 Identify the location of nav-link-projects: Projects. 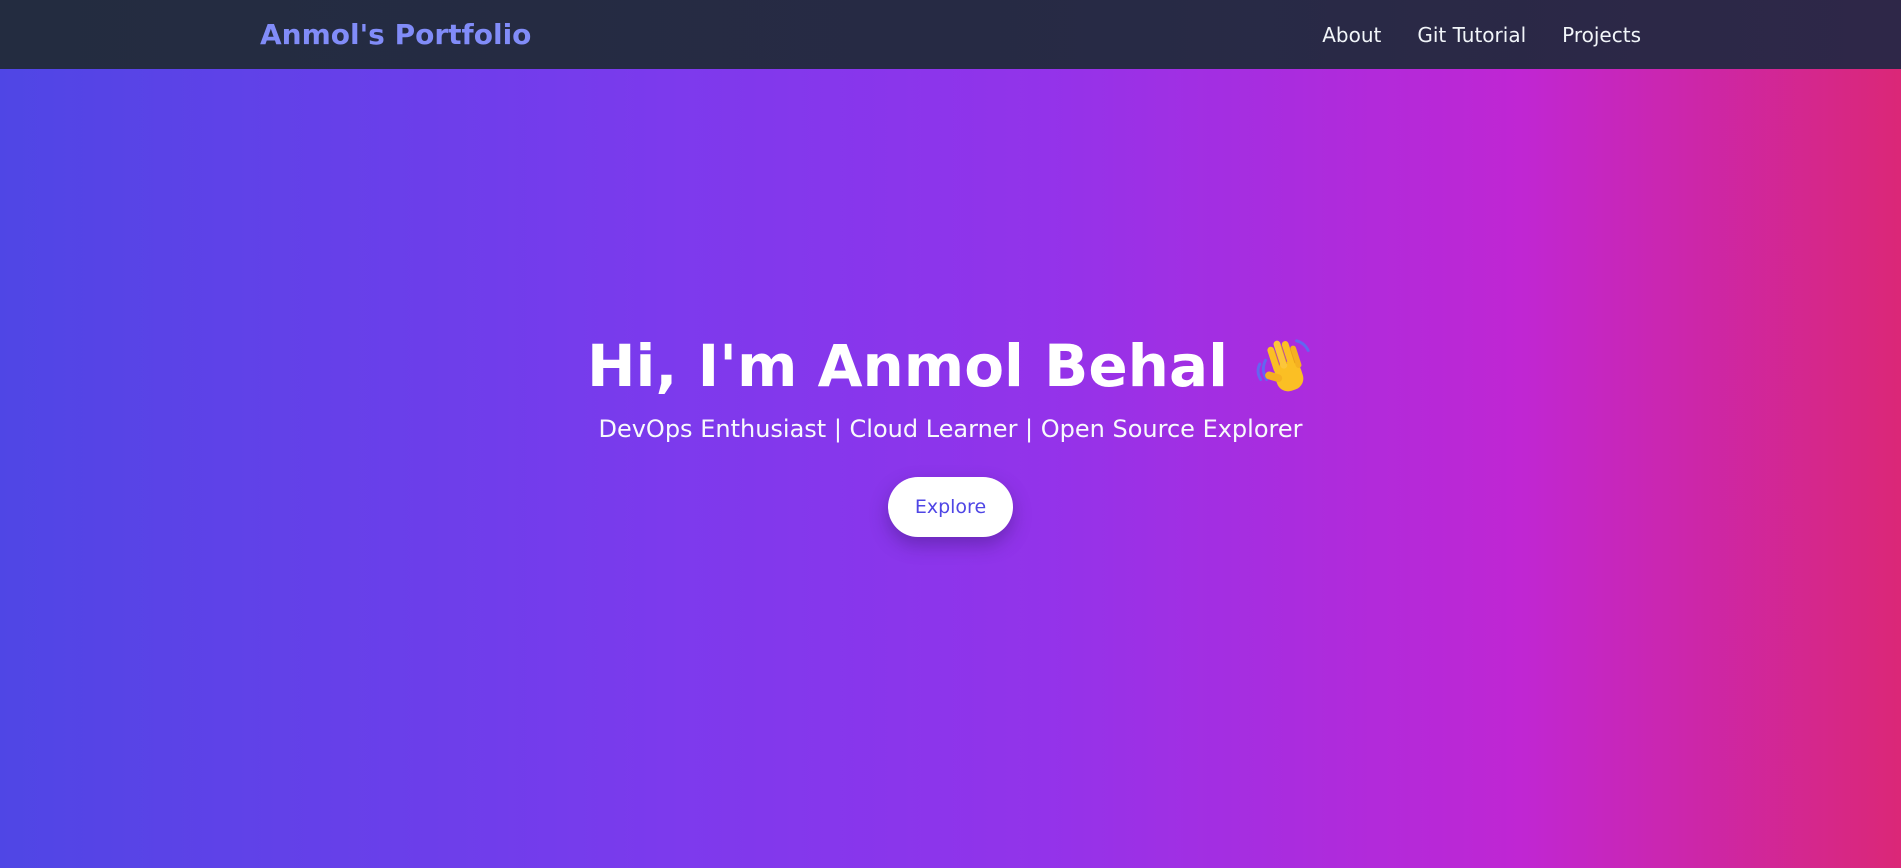
(1601, 35).